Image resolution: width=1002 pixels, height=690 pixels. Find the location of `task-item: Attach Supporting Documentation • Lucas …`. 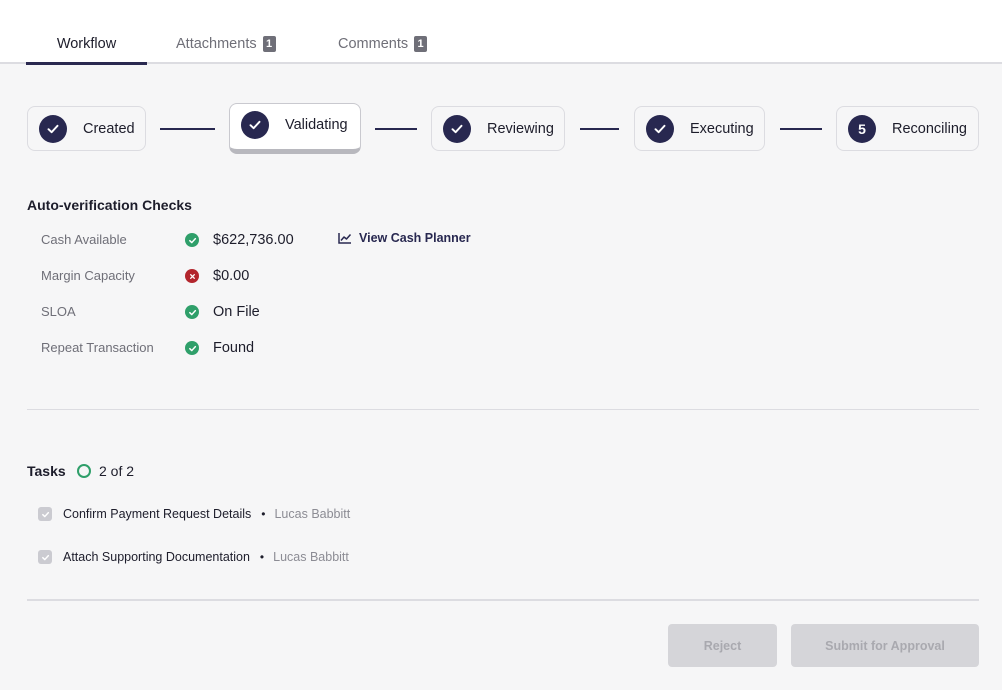

task-item: Attach Supporting Documentation • Lucas … is located at coordinates (193, 557).